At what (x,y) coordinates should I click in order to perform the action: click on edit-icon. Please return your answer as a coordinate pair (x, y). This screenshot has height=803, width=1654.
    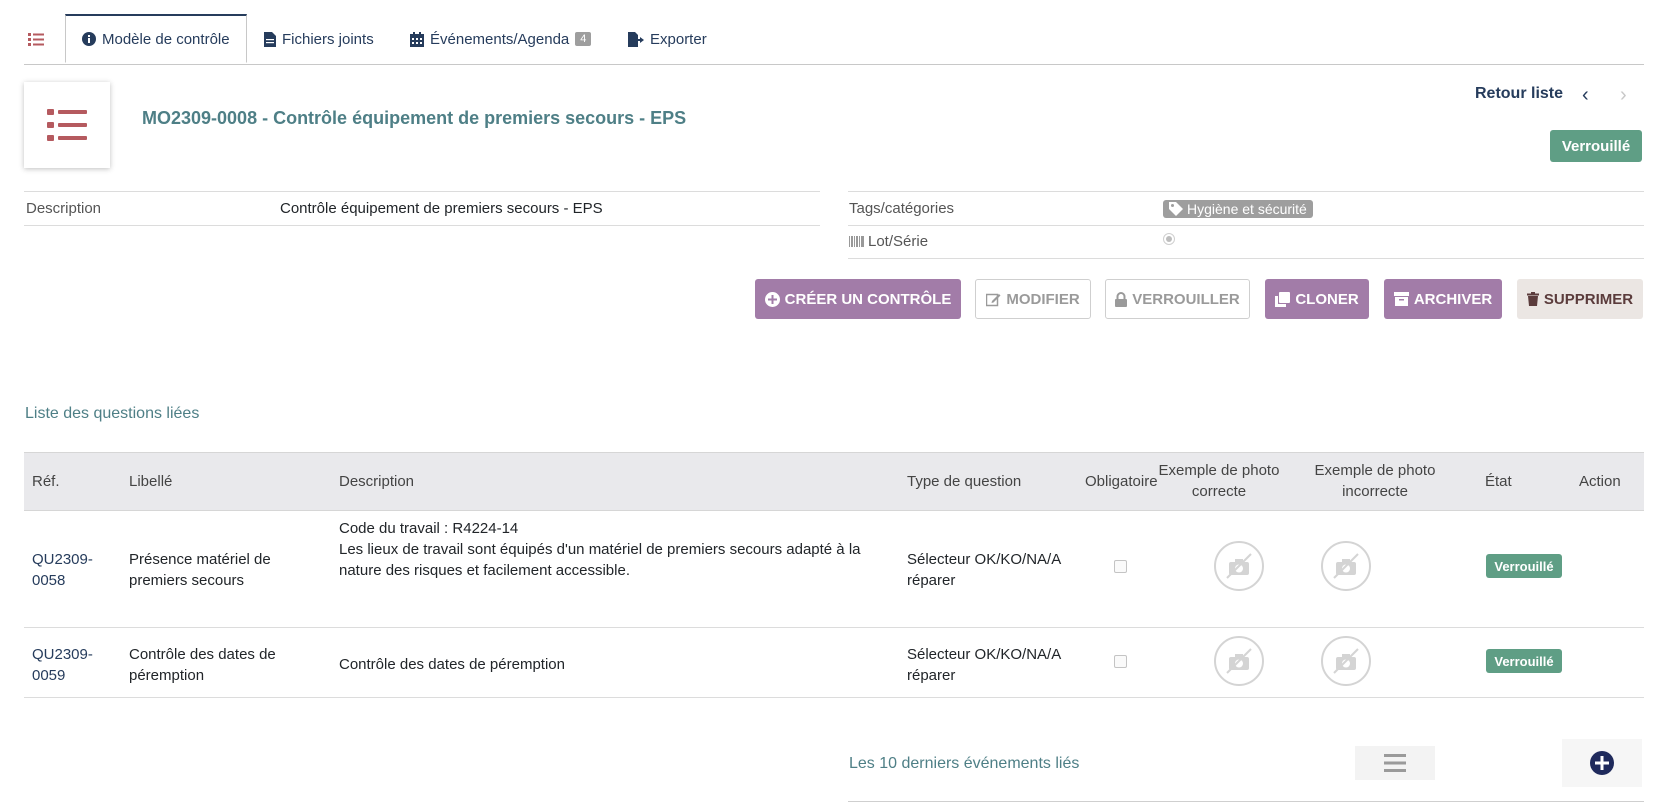
    Looking at the image, I should click on (993, 299).